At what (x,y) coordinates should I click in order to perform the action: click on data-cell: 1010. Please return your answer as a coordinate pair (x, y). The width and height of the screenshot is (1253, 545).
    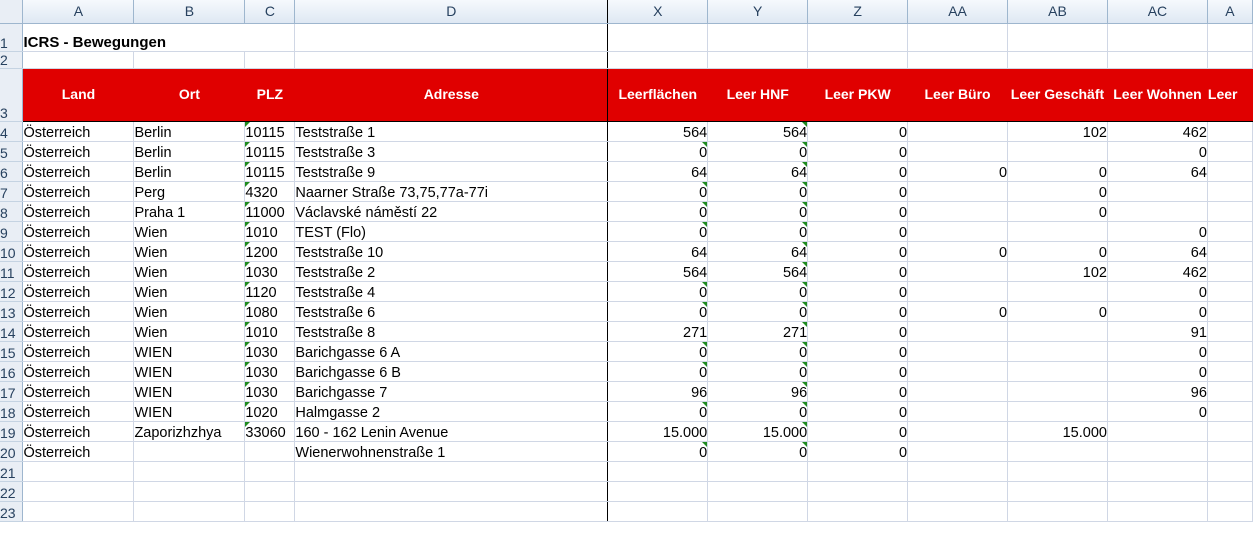
    Looking at the image, I should click on (270, 331).